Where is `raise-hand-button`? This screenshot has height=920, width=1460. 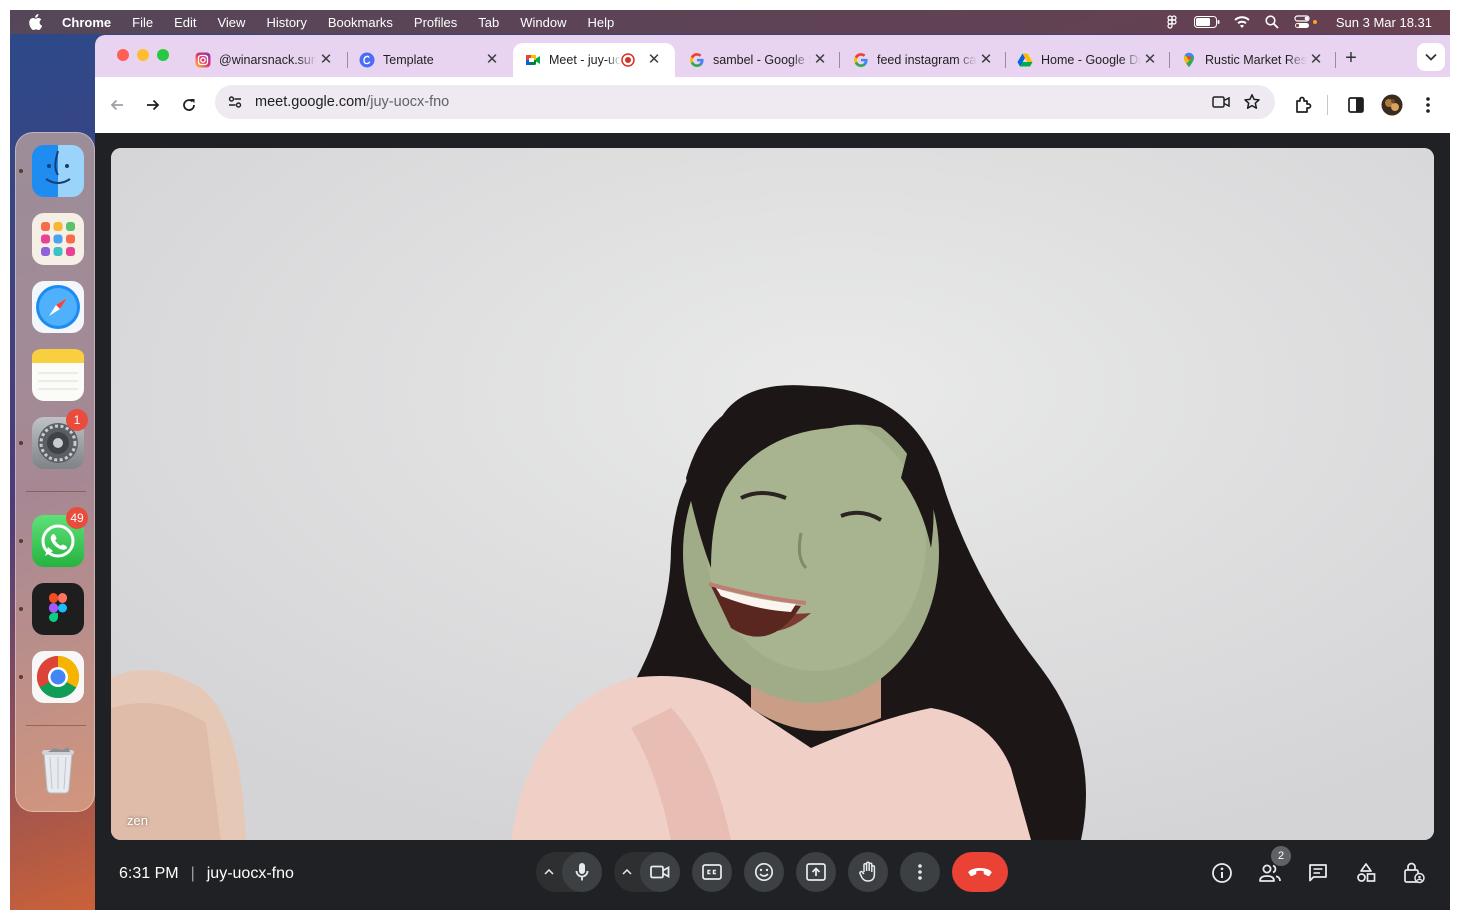
raise-hand-button is located at coordinates (868, 872).